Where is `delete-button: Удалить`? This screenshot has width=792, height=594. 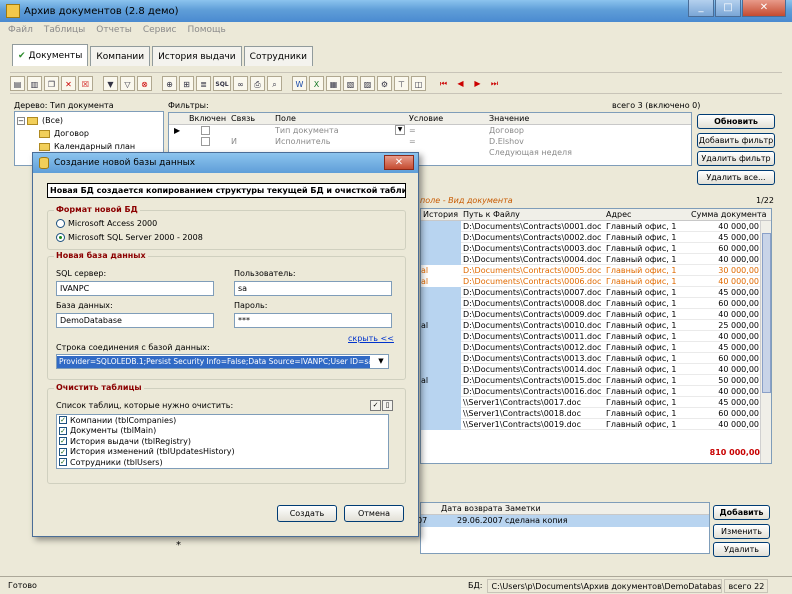
delete-button: Удалить is located at coordinates (741, 549).